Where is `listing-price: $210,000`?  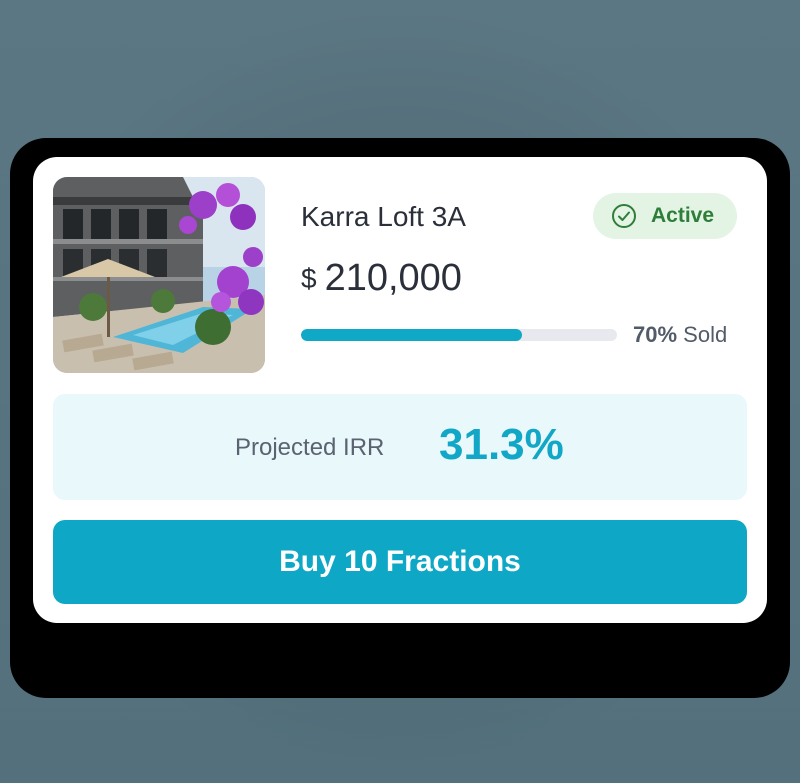 listing-price: $210,000 is located at coordinates (381, 278).